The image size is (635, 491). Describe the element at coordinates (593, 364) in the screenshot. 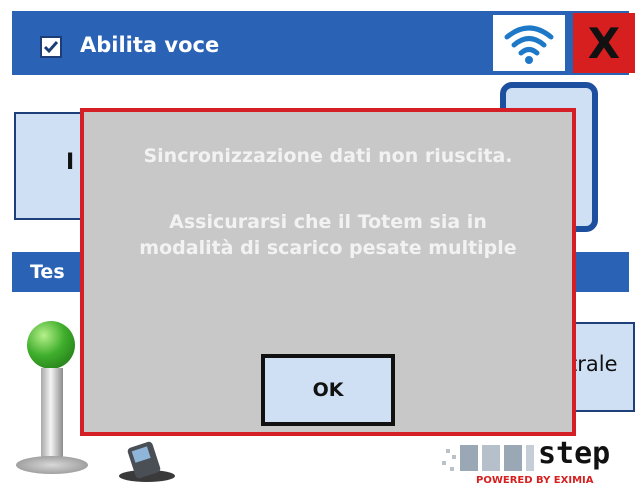

I see `background-panel-right-label: trale` at that location.